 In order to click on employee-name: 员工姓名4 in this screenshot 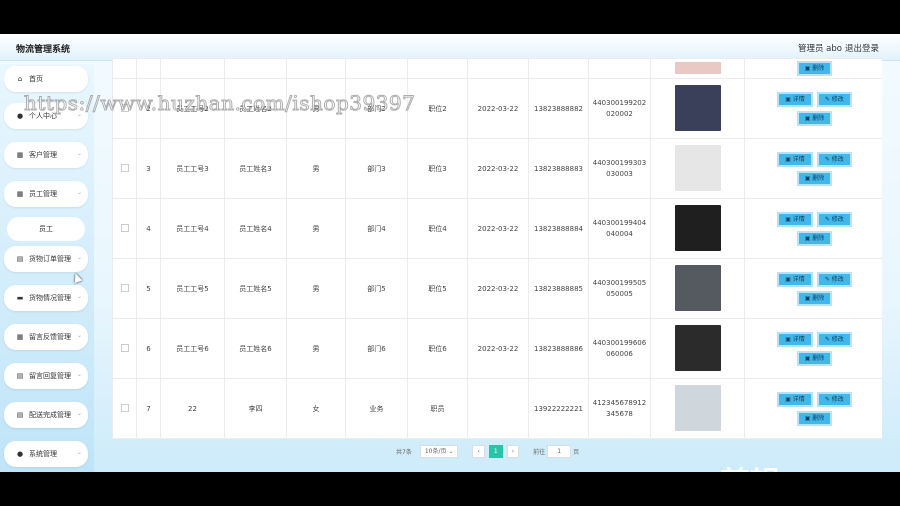, I will do `click(255, 228)`.